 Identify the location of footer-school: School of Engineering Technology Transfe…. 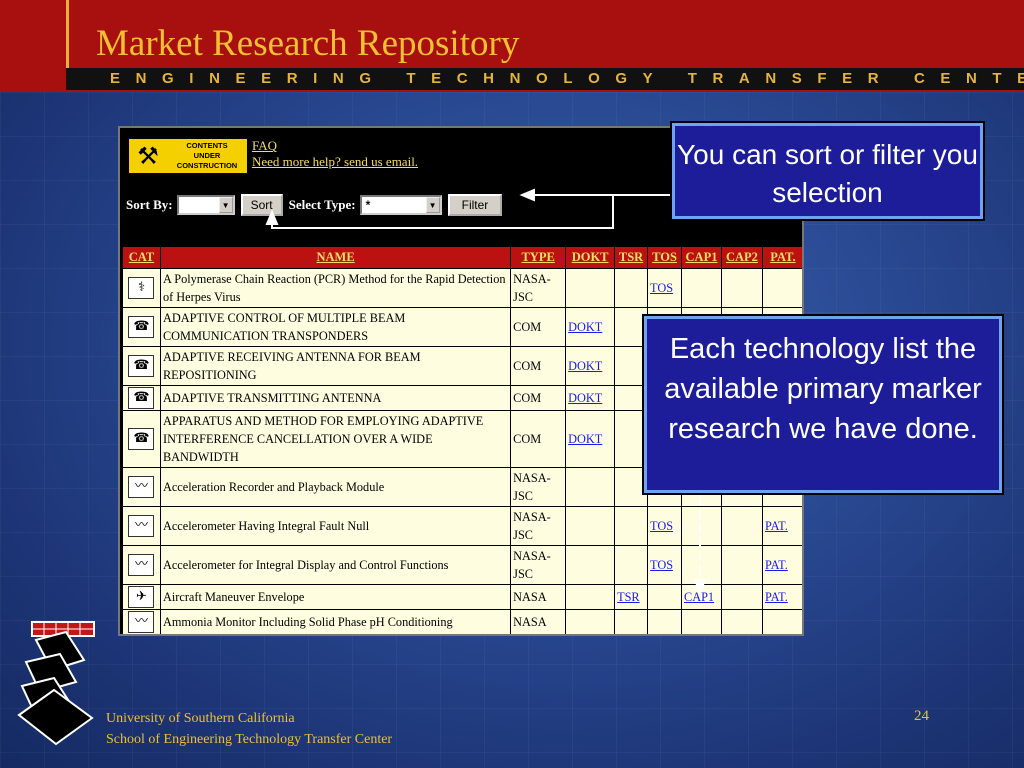
(249, 739).